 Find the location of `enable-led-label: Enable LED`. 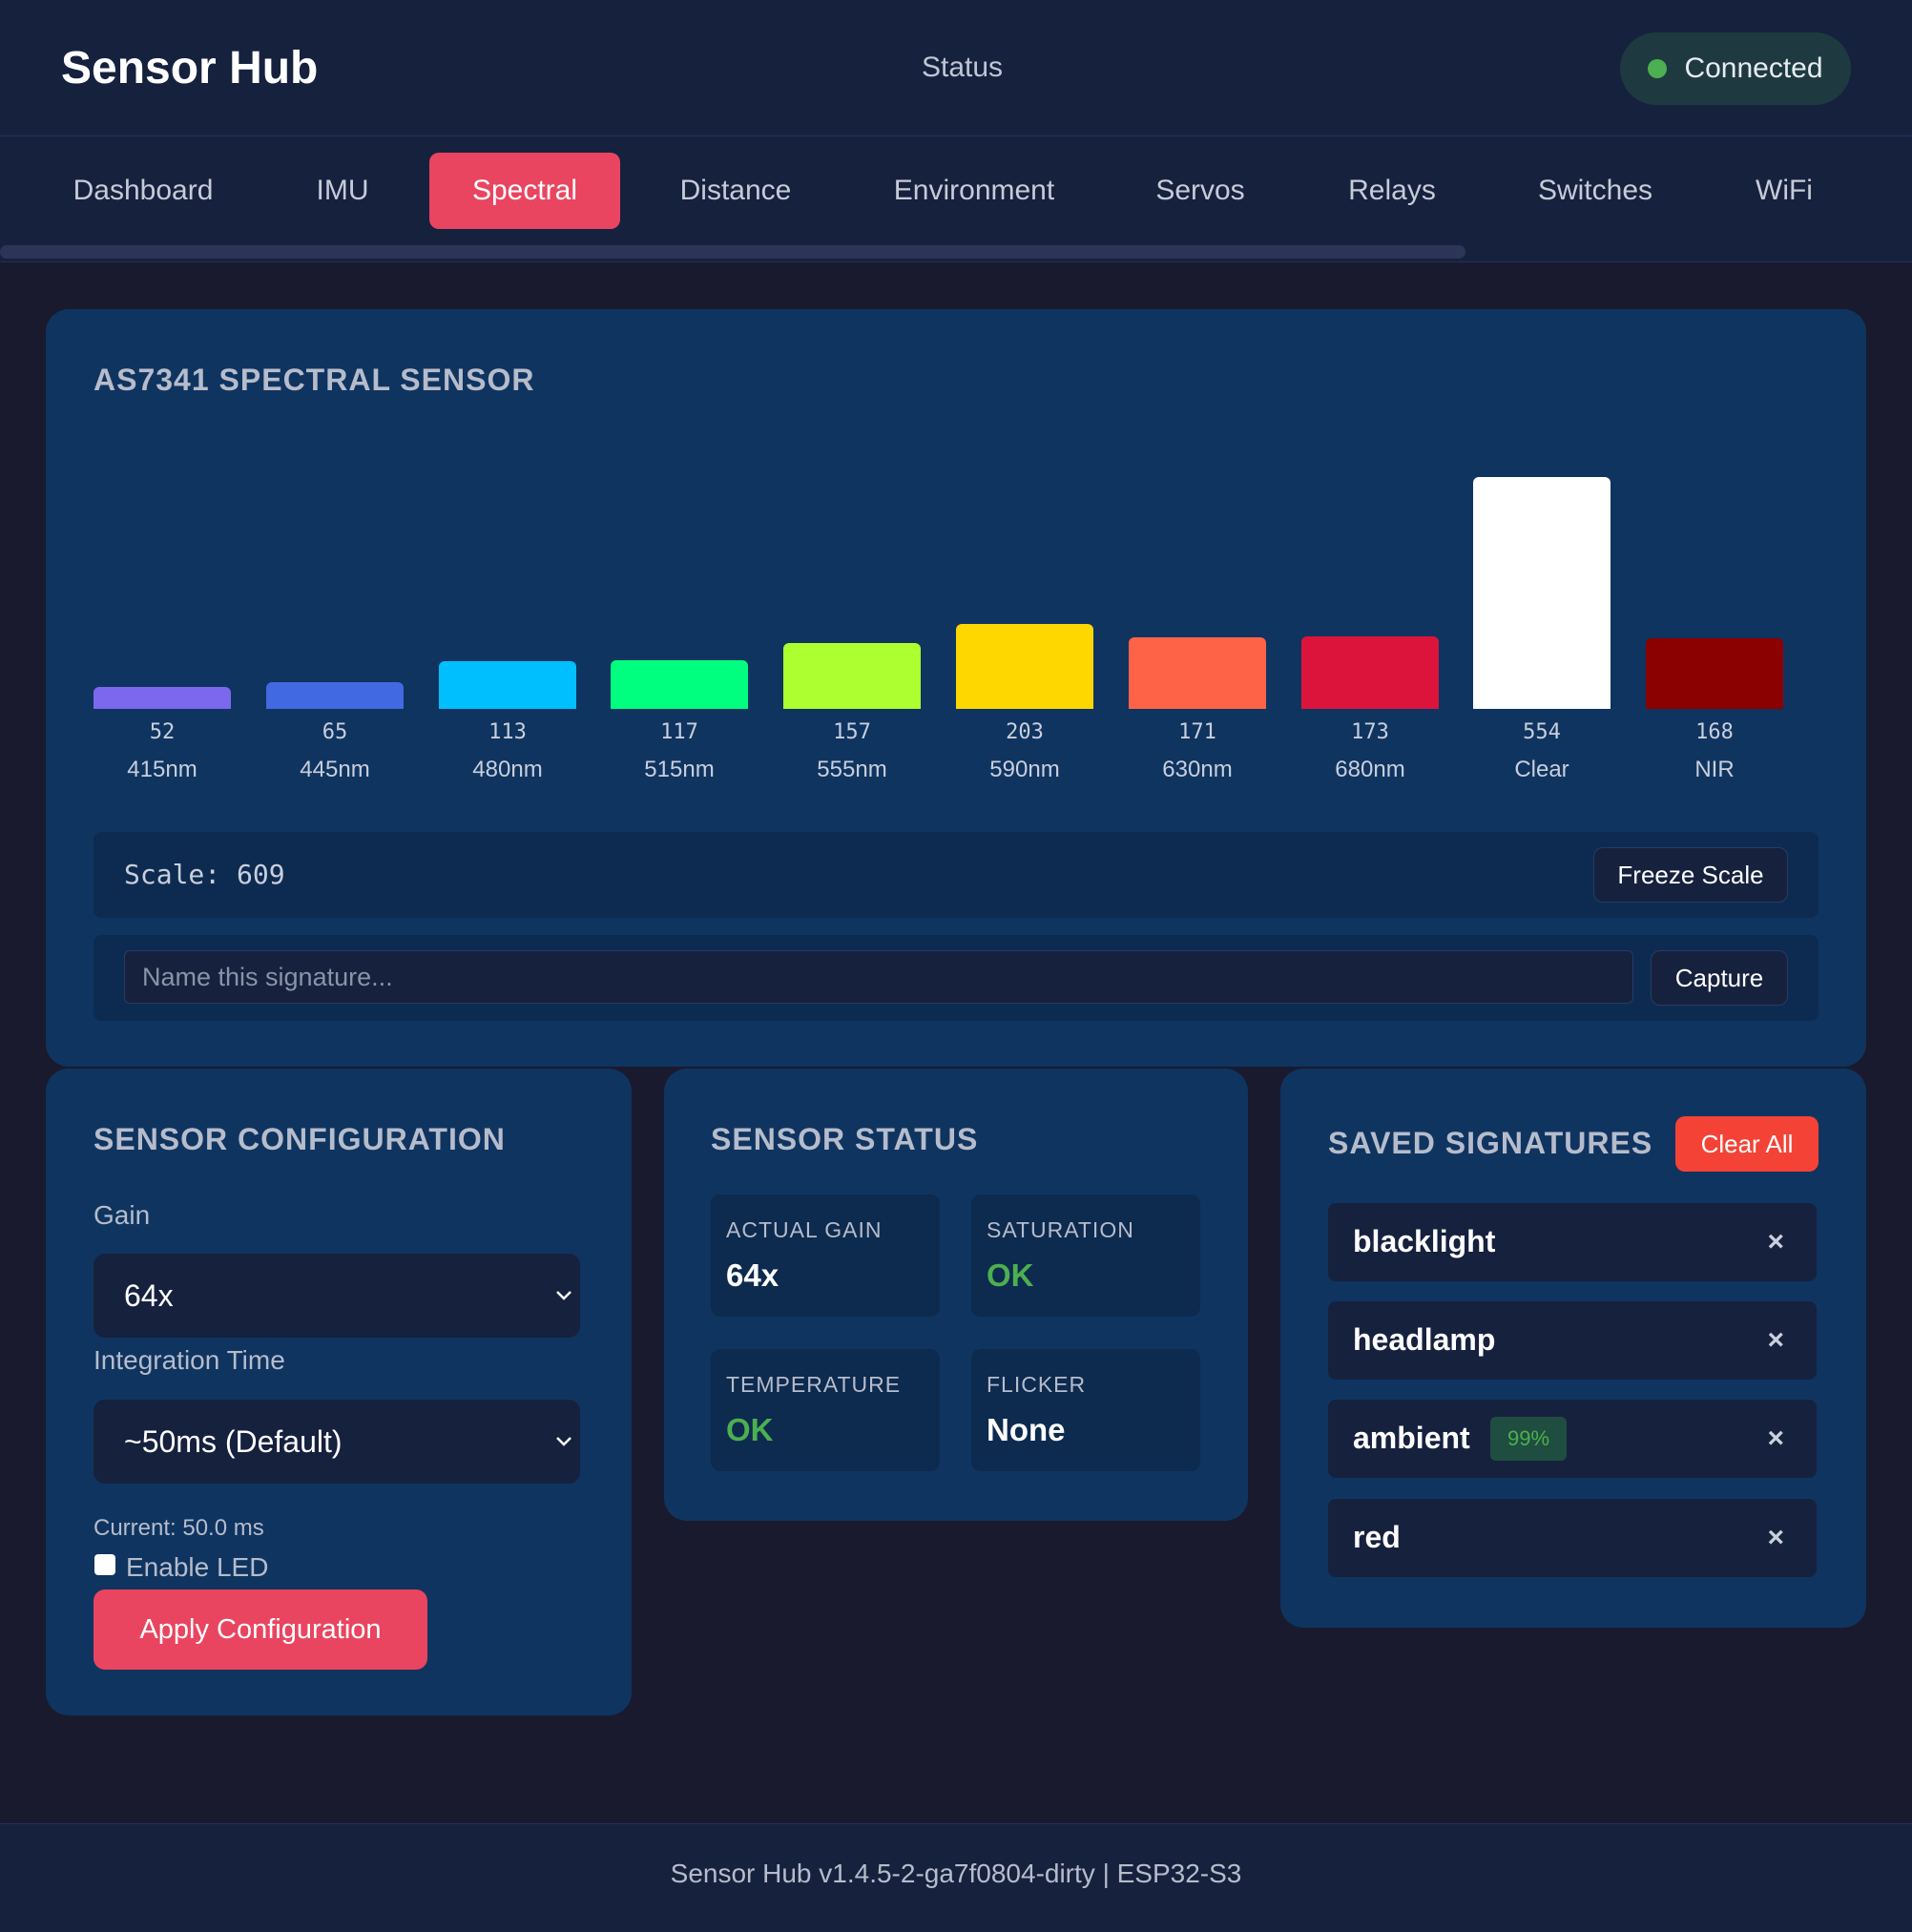

enable-led-label: Enable LED is located at coordinates (197, 1567).